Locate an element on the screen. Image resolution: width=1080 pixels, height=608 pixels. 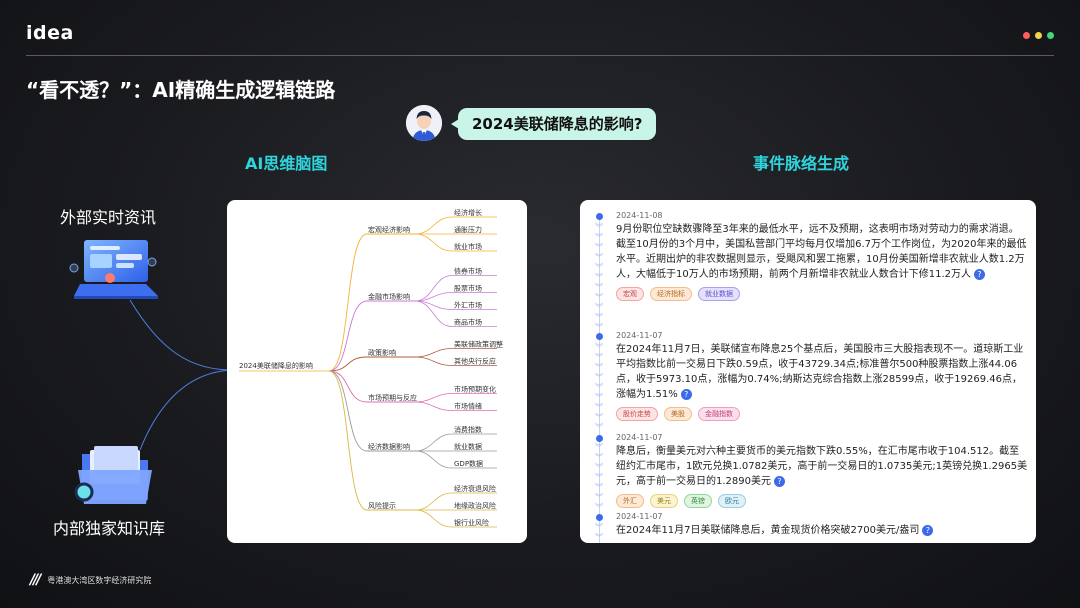
tag: 欧元 is located at coordinates (732, 501).